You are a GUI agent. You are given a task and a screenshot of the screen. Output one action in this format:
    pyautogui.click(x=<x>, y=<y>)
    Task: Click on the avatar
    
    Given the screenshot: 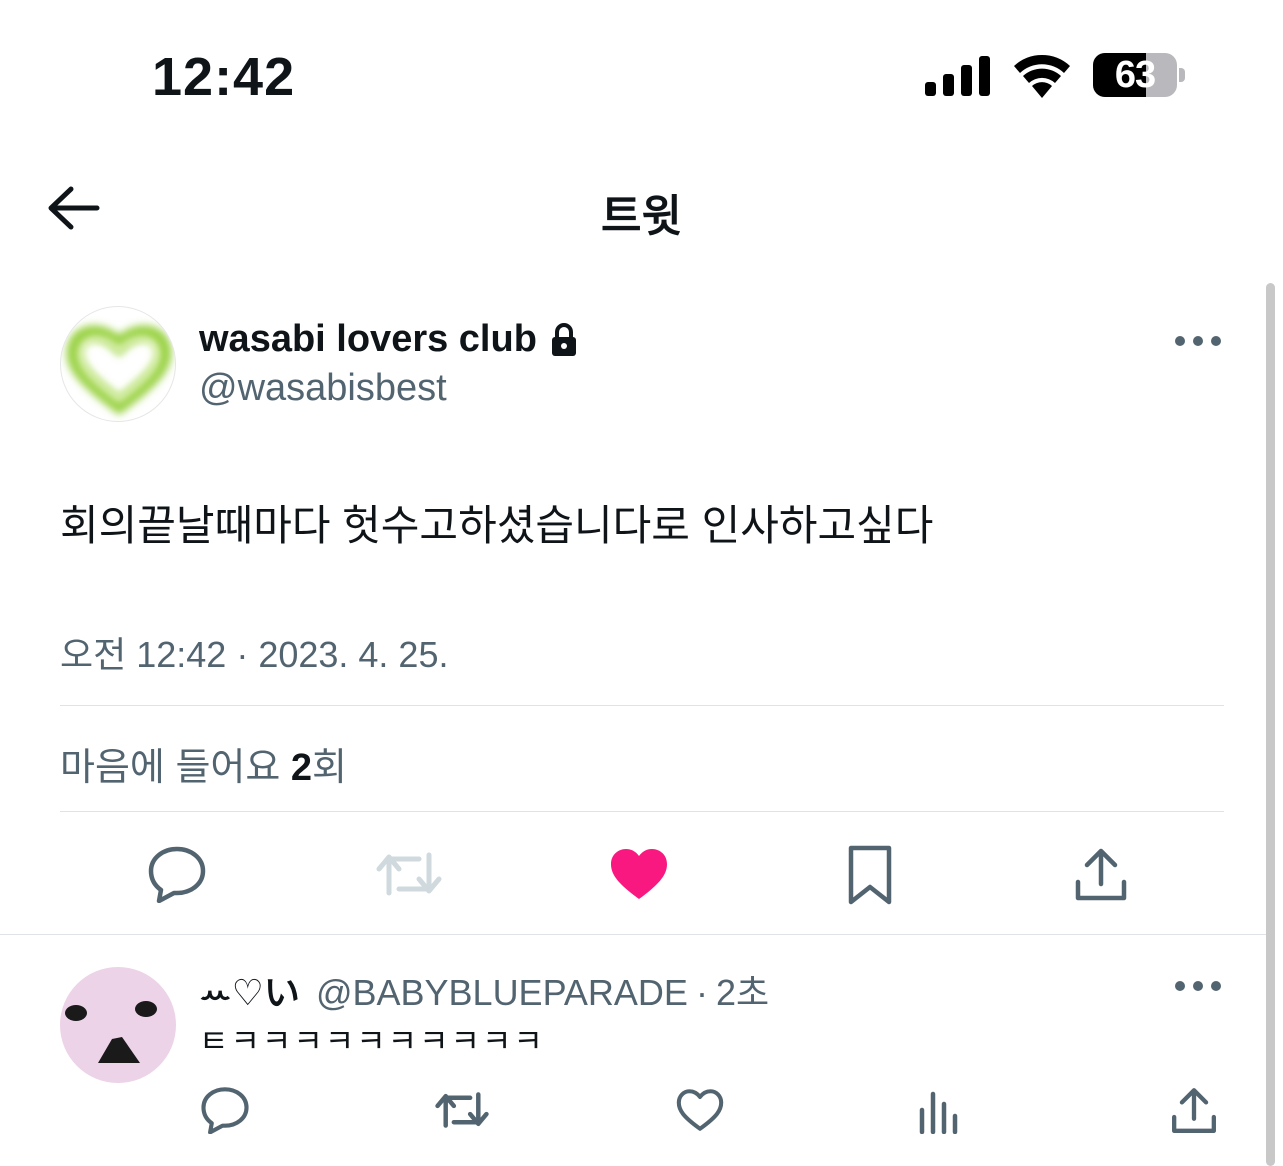 What is the action you would take?
    pyautogui.click(x=118, y=364)
    